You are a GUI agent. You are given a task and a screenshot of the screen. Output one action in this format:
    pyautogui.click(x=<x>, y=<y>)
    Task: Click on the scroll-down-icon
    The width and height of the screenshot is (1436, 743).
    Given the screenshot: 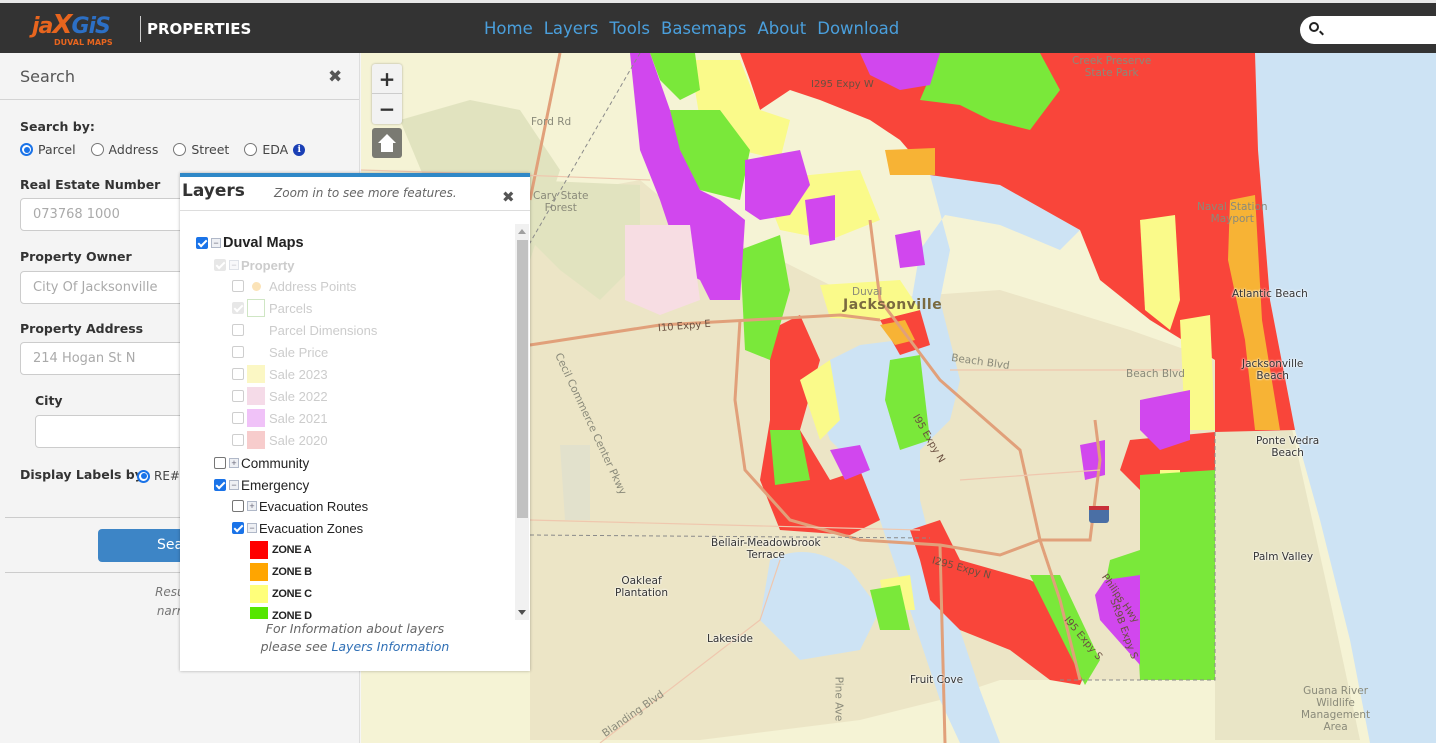 What is the action you would take?
    pyautogui.click(x=522, y=612)
    